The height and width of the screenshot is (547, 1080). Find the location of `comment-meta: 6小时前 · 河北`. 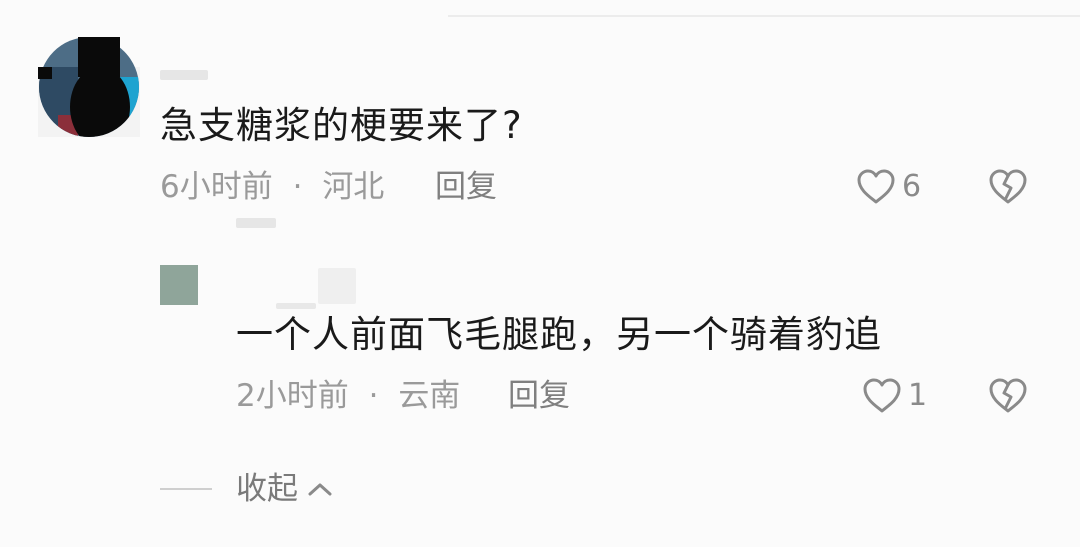

comment-meta: 6小时前 · 河北 is located at coordinates (272, 187).